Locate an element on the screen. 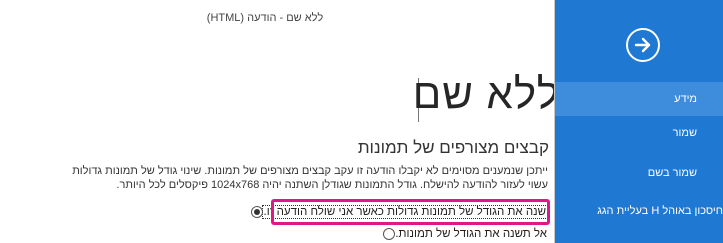 Image resolution: width=723 pixels, height=243 pixels. option-do-not-resize: אל תשנה את הגודל של תמונות. is located at coordinates (462, 234).